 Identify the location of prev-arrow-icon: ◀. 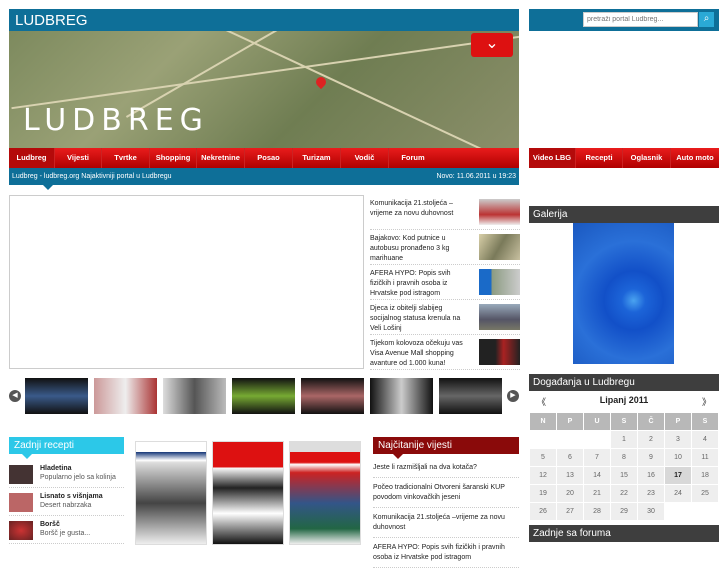
(15, 396).